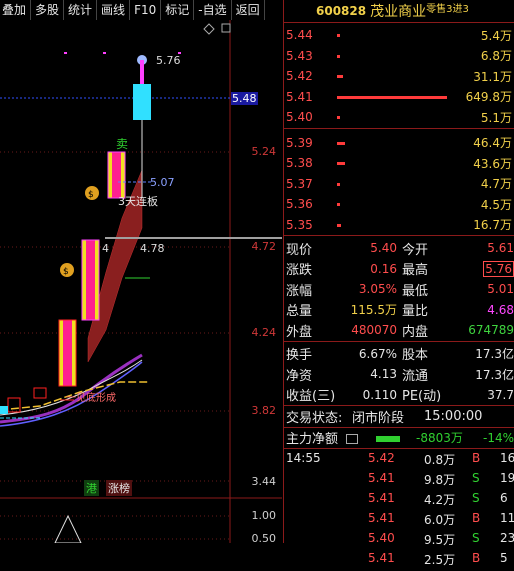 The width and height of the screenshot is (514, 571). Describe the element at coordinates (415, 356) in the screenshot. I see `quote-label: 股本` at that location.